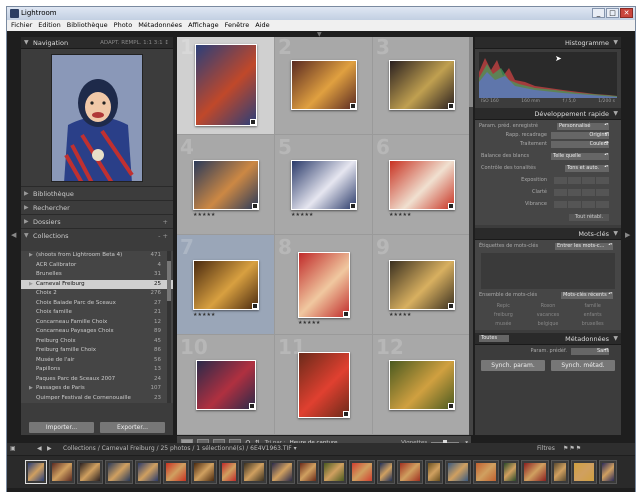  Describe the element at coordinates (97, 207) in the screenshot. I see `section-1: ▶ Rechercher` at that location.